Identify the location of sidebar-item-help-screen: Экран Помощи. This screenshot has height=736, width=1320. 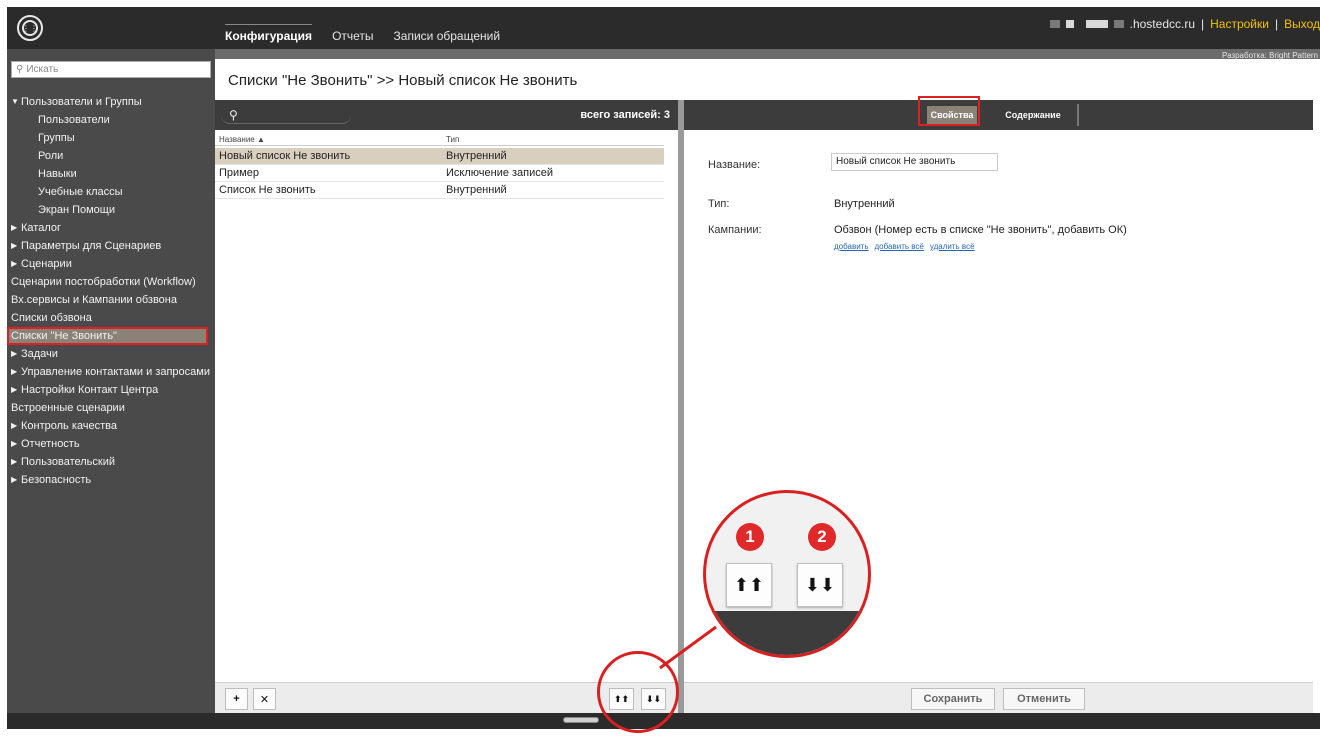
(111, 210).